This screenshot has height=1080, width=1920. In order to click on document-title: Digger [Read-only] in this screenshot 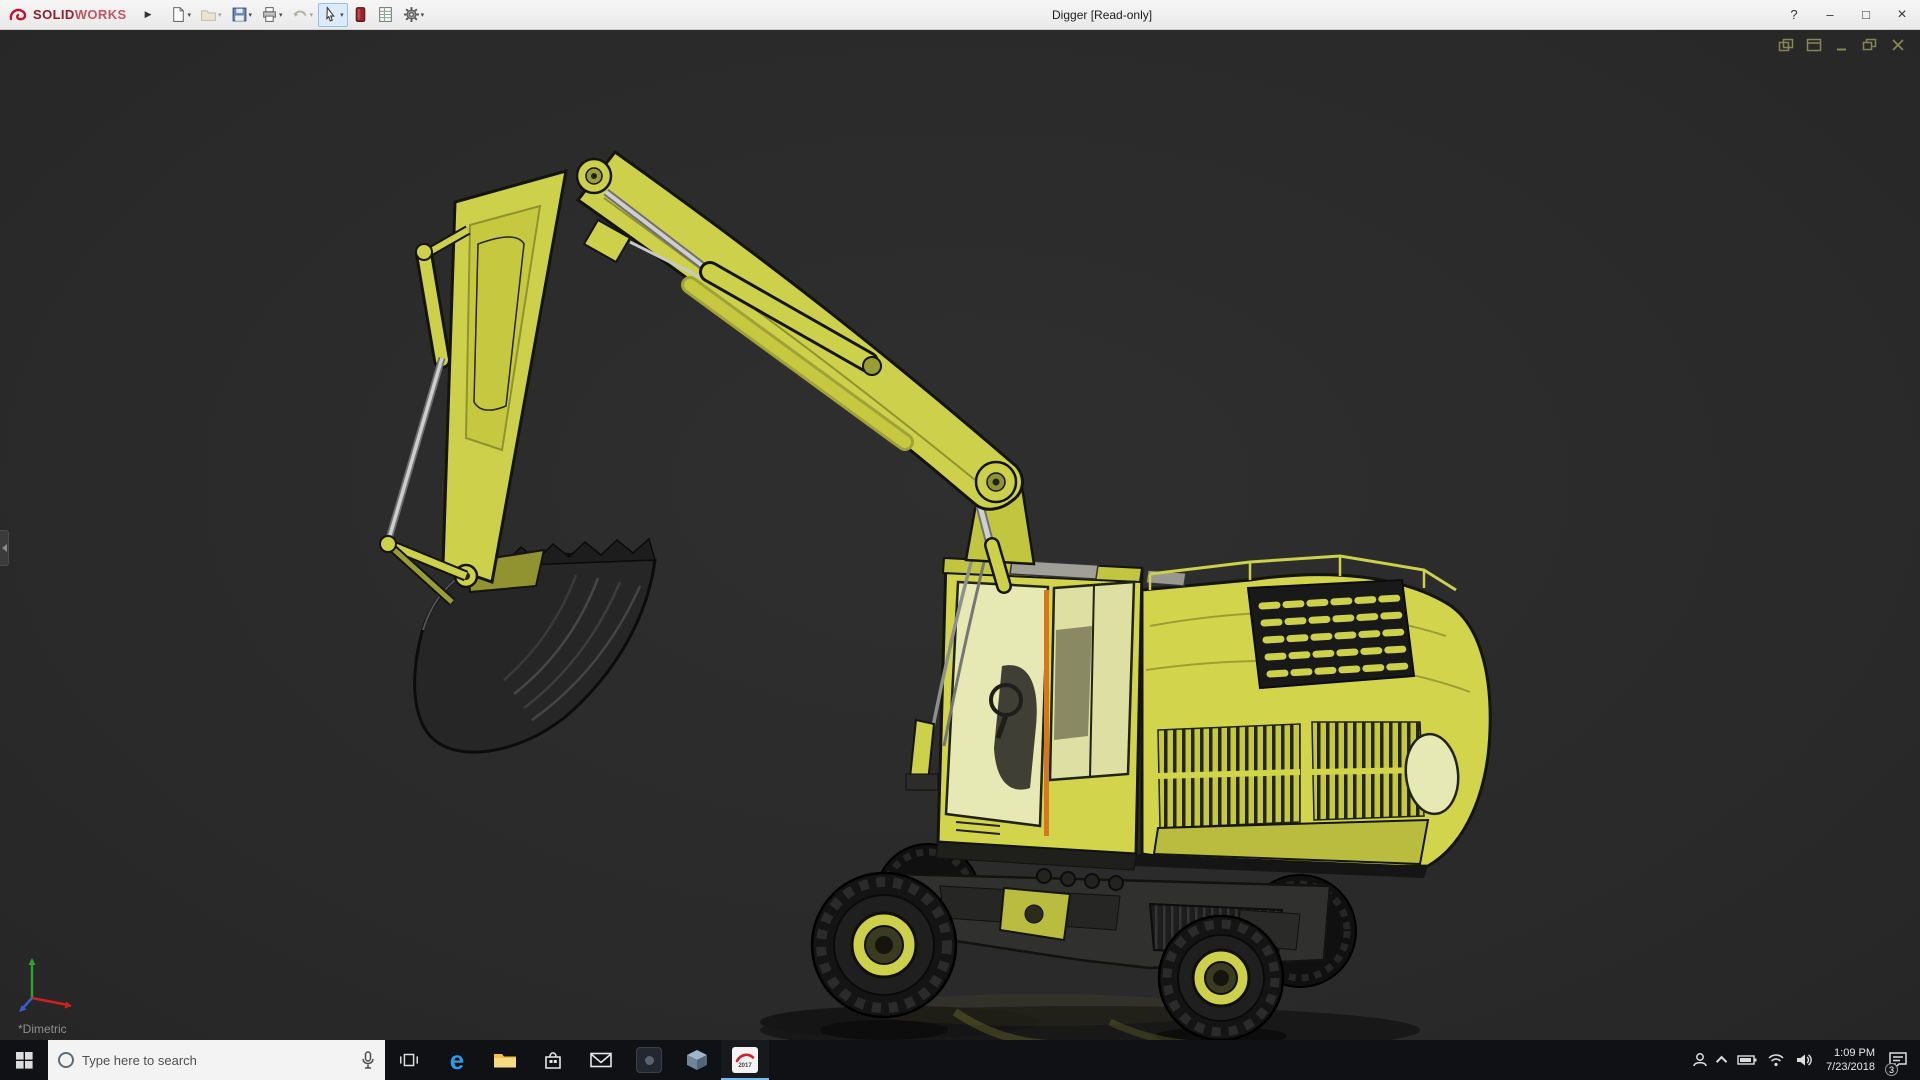, I will do `click(1102, 14)`.